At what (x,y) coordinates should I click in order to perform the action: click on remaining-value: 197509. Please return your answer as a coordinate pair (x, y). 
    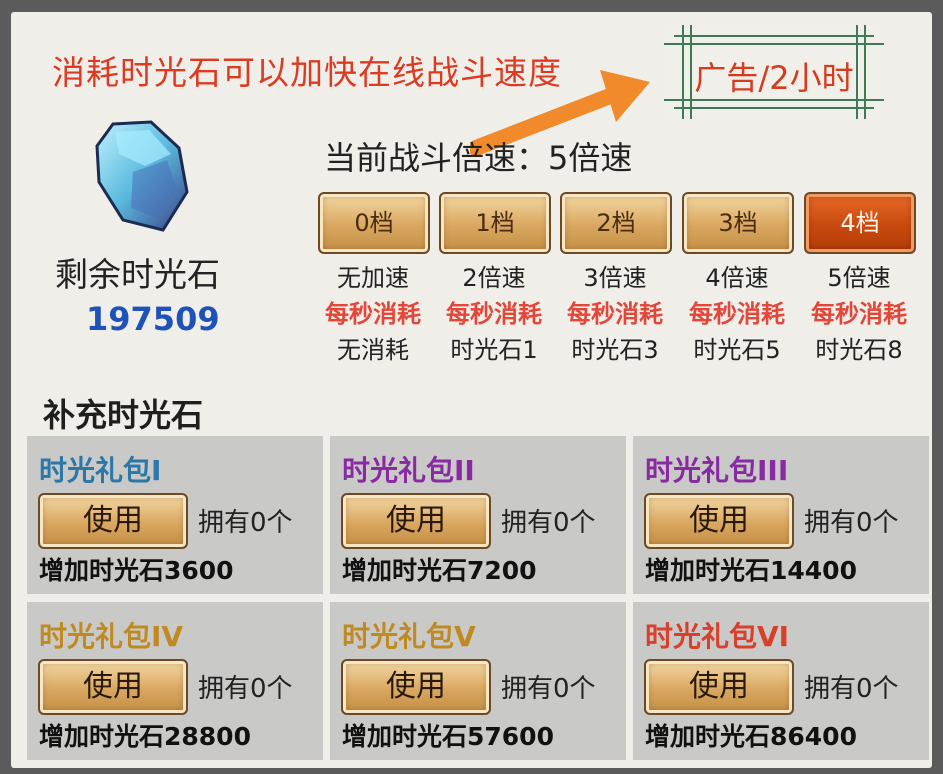
    Looking at the image, I should click on (153, 319).